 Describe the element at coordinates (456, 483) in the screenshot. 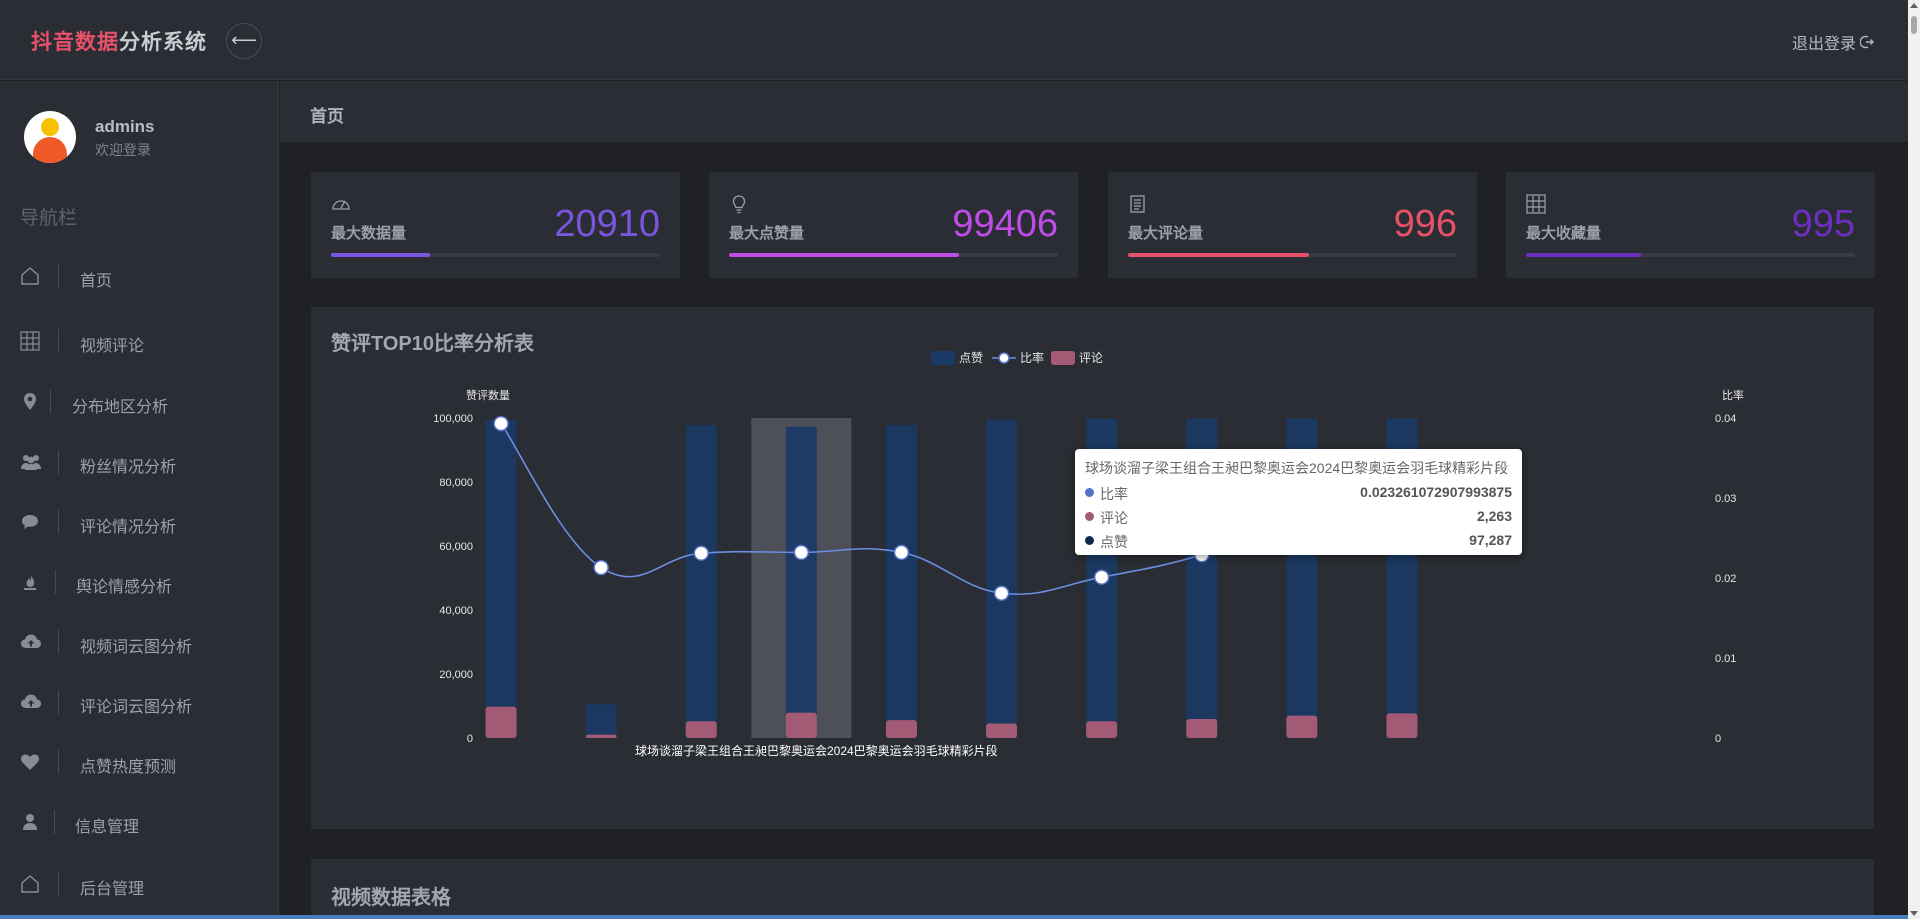

I see `y-tick-left: 80,000` at that location.